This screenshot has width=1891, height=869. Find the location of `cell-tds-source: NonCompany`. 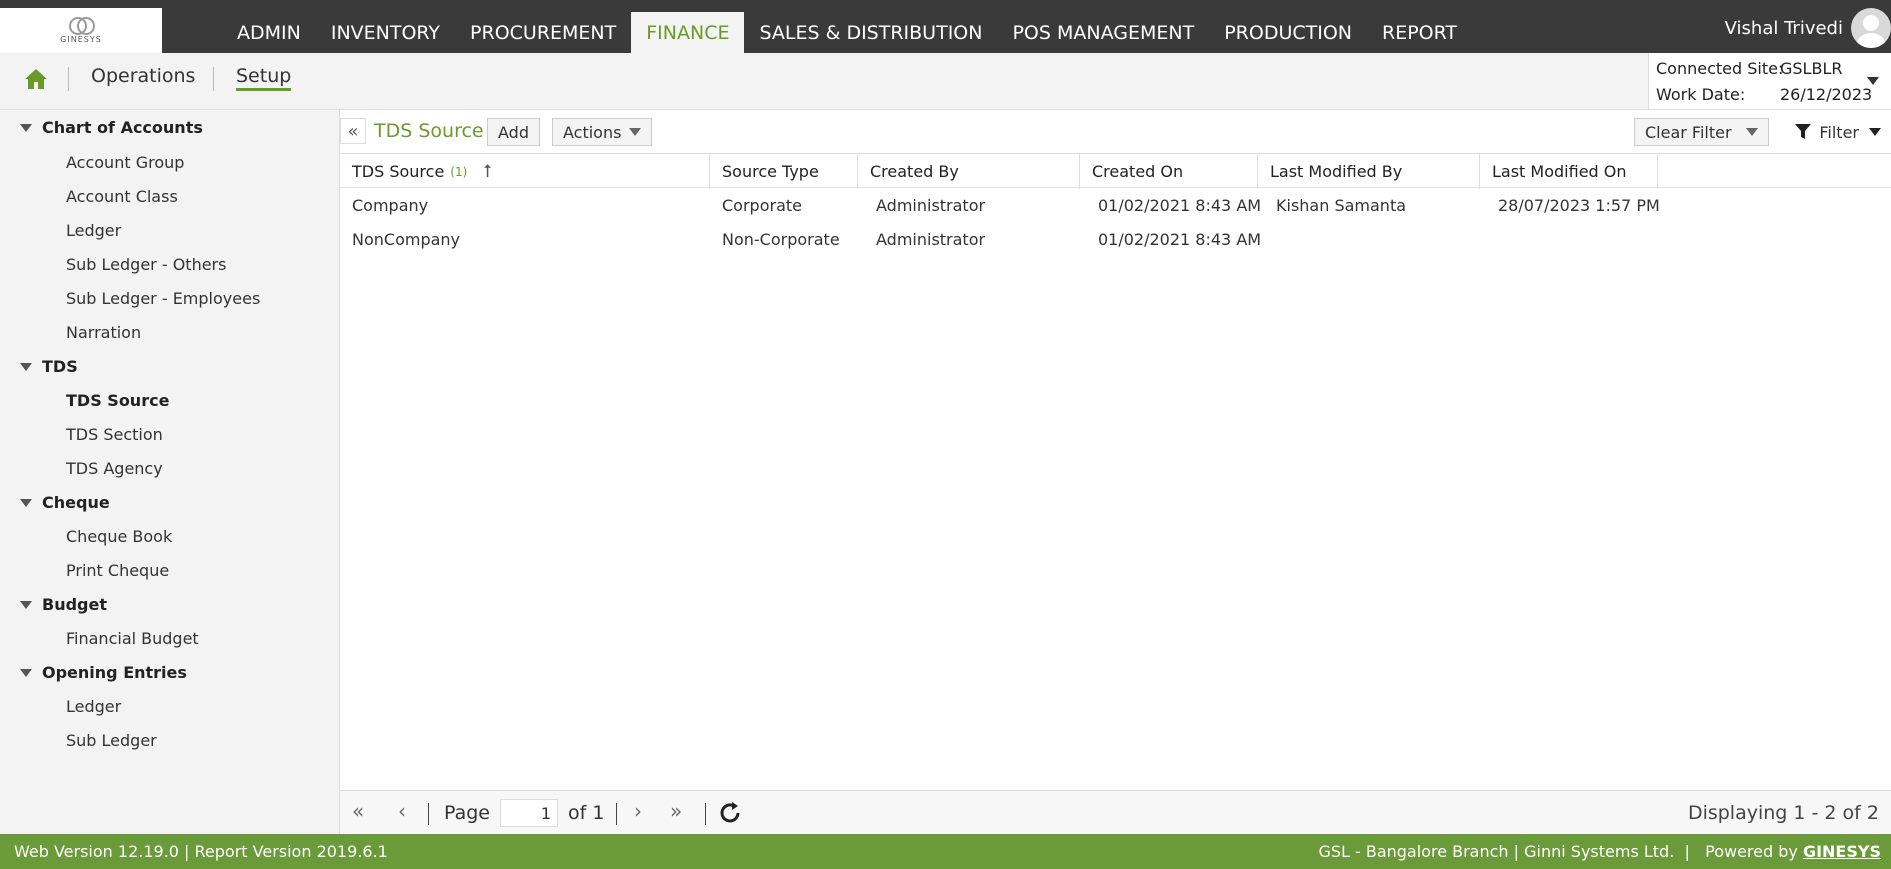

cell-tds-source: NonCompany is located at coordinates (406, 239).